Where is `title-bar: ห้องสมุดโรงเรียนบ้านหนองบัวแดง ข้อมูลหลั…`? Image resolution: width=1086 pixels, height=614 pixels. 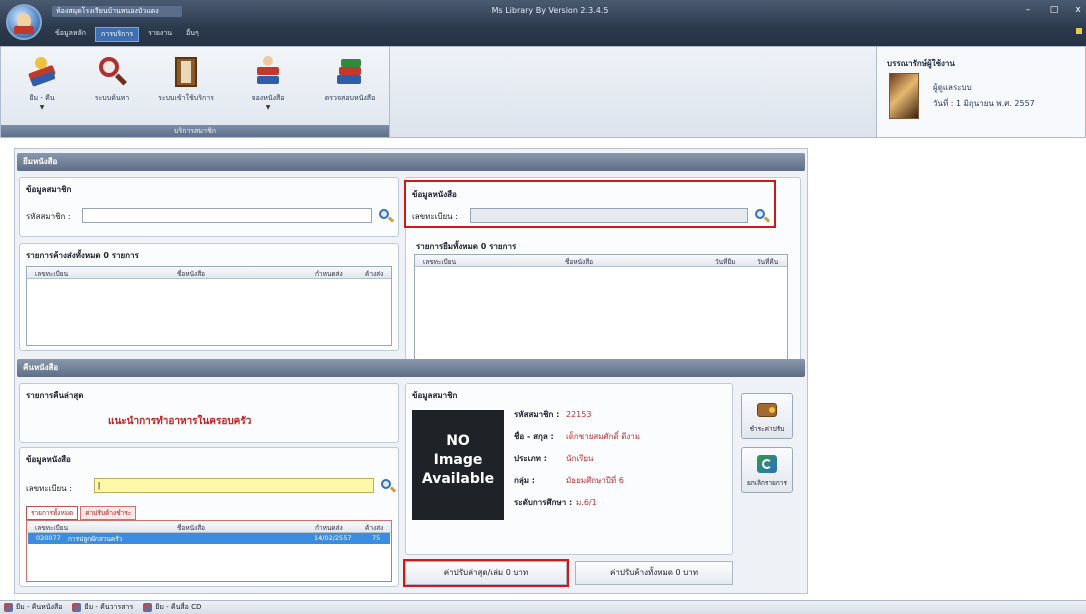 title-bar: ห้องสมุดโรงเรียนบ้านหนองบัวแดง ข้อมูลหลั… is located at coordinates (543, 23).